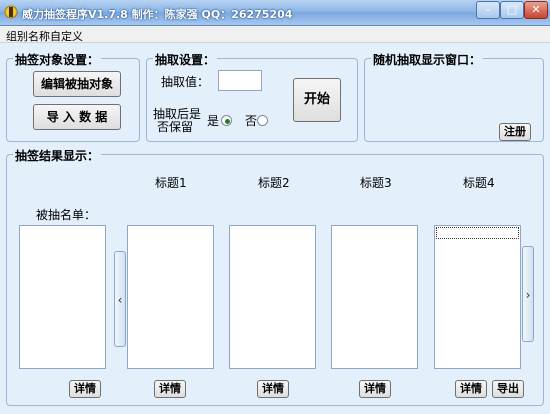 Image resolution: width=550 pixels, height=414 pixels. I want to click on scroll-left-button: ‹, so click(120, 299).